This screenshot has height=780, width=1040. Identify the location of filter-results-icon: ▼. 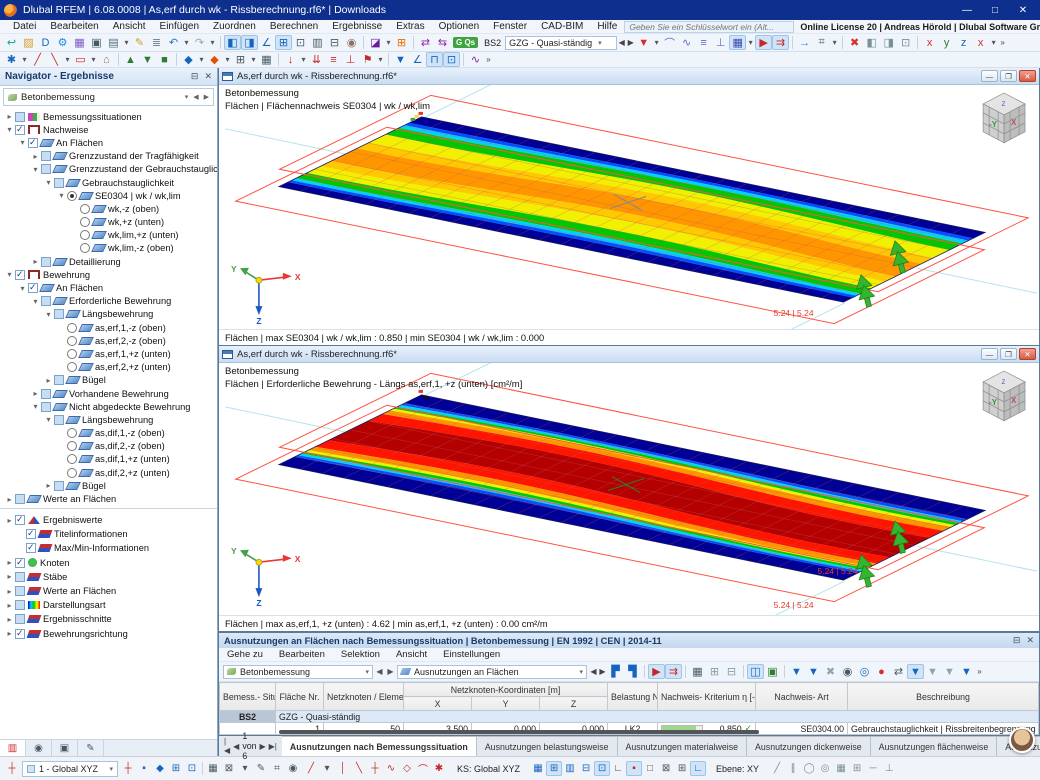
(643, 42).